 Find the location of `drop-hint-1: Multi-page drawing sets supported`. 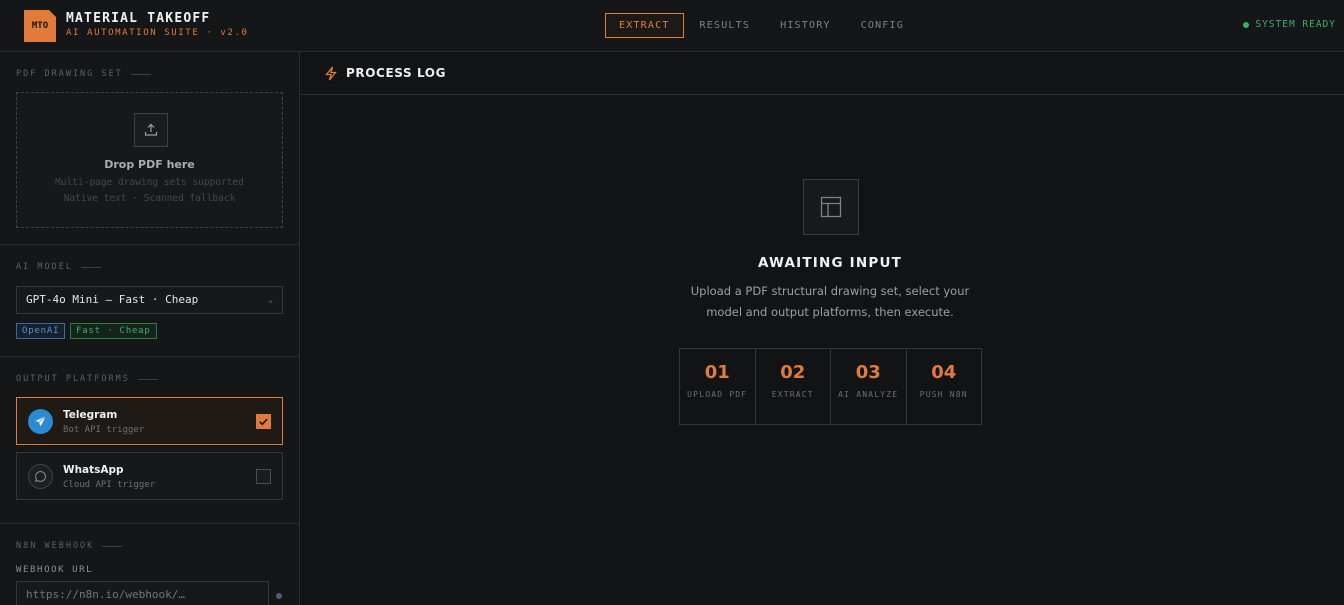

drop-hint-1: Multi-page drawing sets supported is located at coordinates (149, 182).